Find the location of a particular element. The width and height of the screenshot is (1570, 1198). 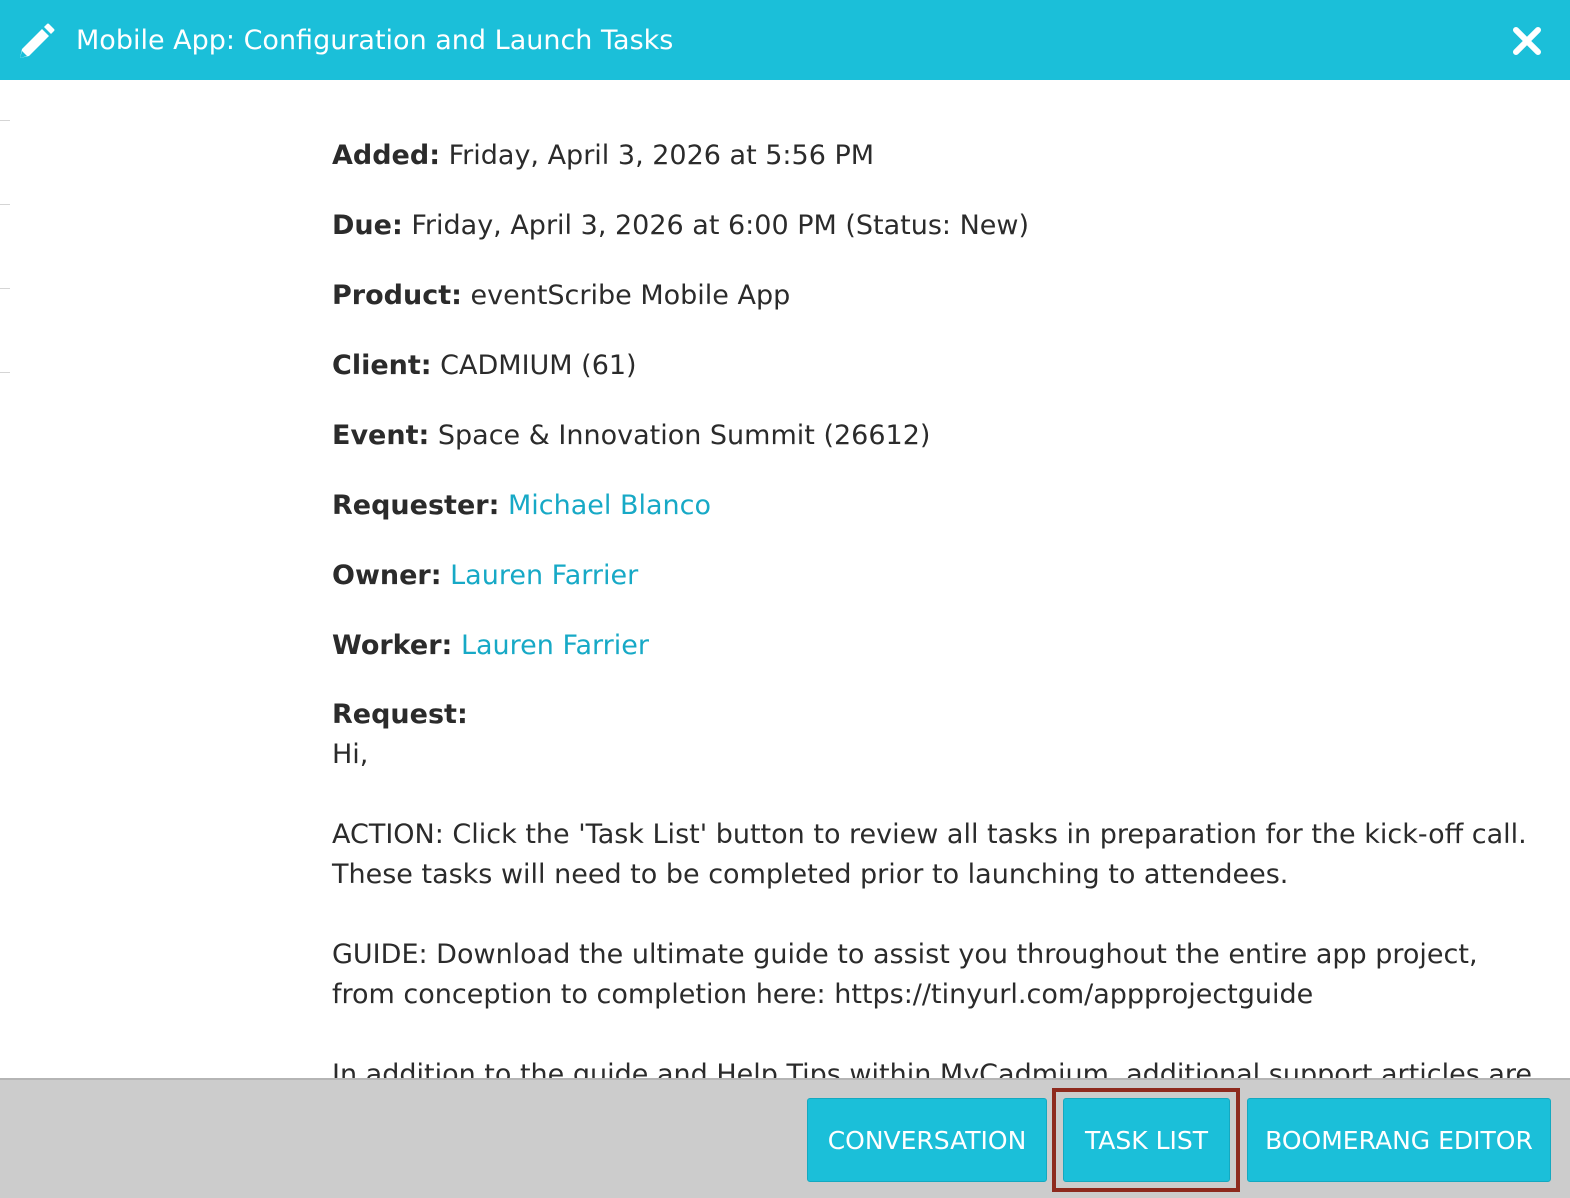

product-value: eventScribe Mobile App is located at coordinates (630, 295).